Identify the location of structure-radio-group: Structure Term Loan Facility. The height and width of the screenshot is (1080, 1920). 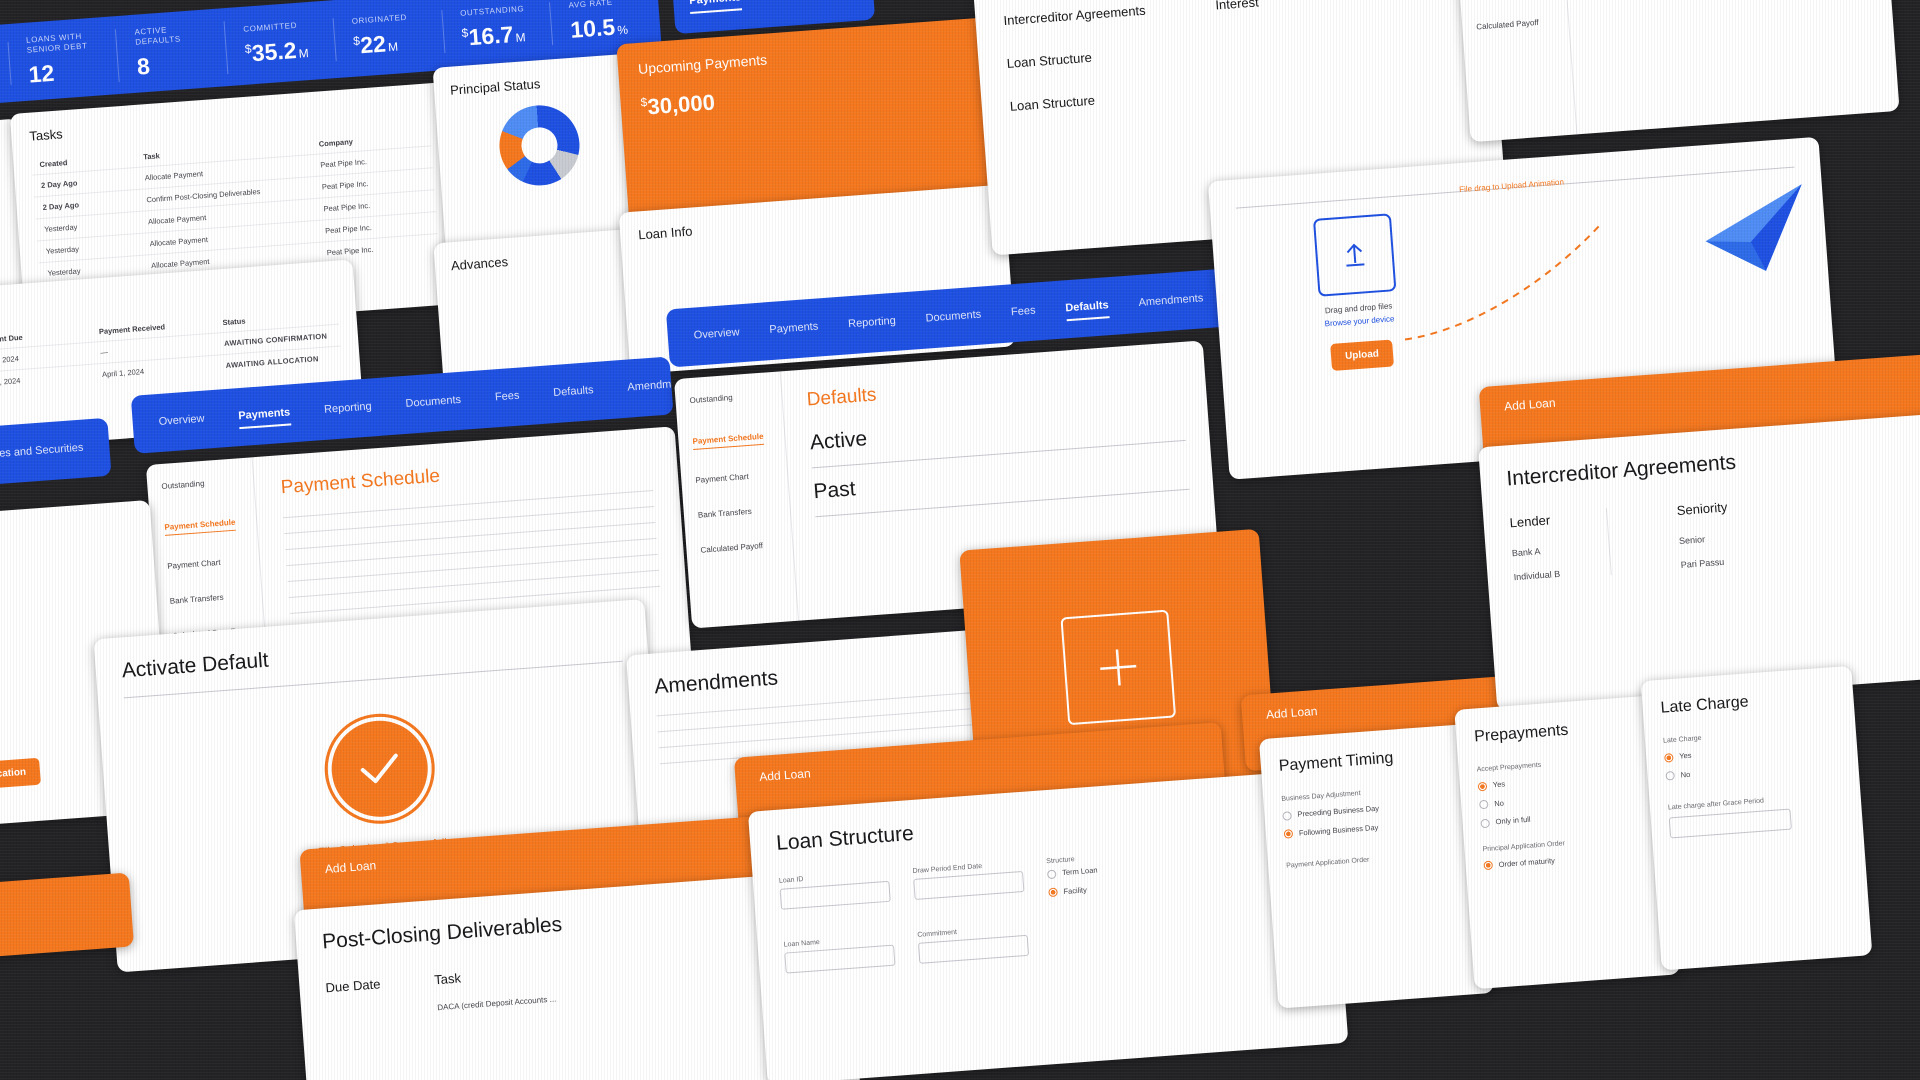
(1073, 881).